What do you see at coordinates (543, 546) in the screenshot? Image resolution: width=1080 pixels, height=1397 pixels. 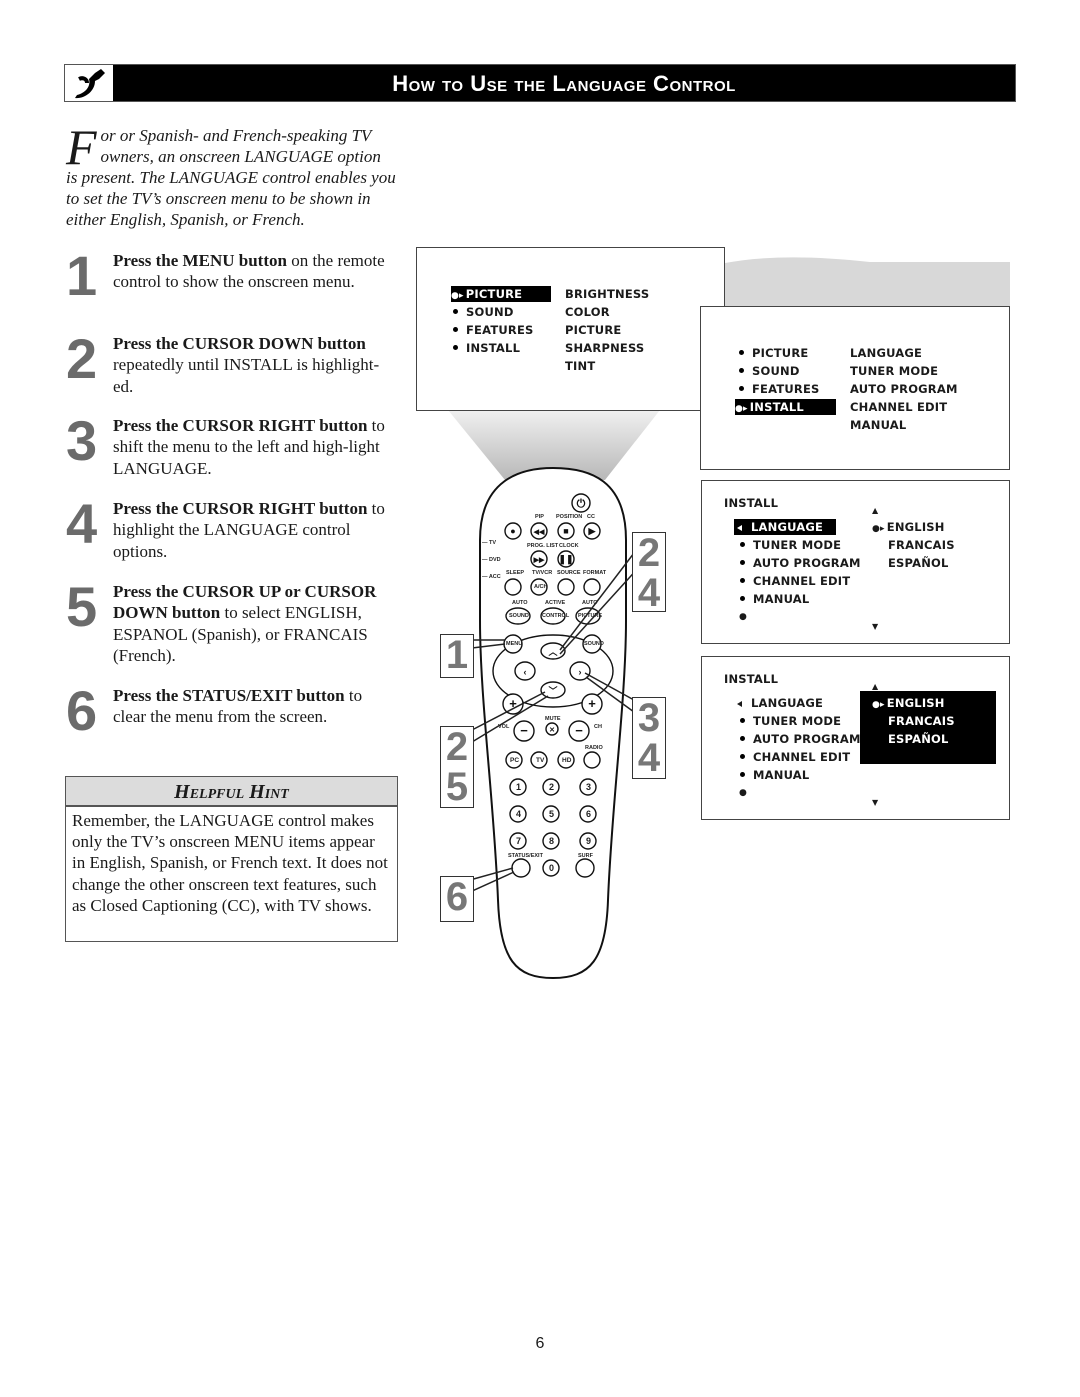 I see `prog-list-label: PROG. LIST` at bounding box center [543, 546].